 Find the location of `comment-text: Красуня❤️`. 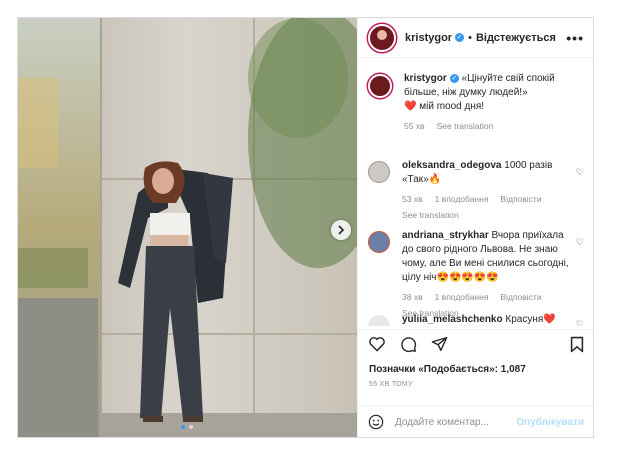

comment-text: Красуня❤️ is located at coordinates (530, 319).